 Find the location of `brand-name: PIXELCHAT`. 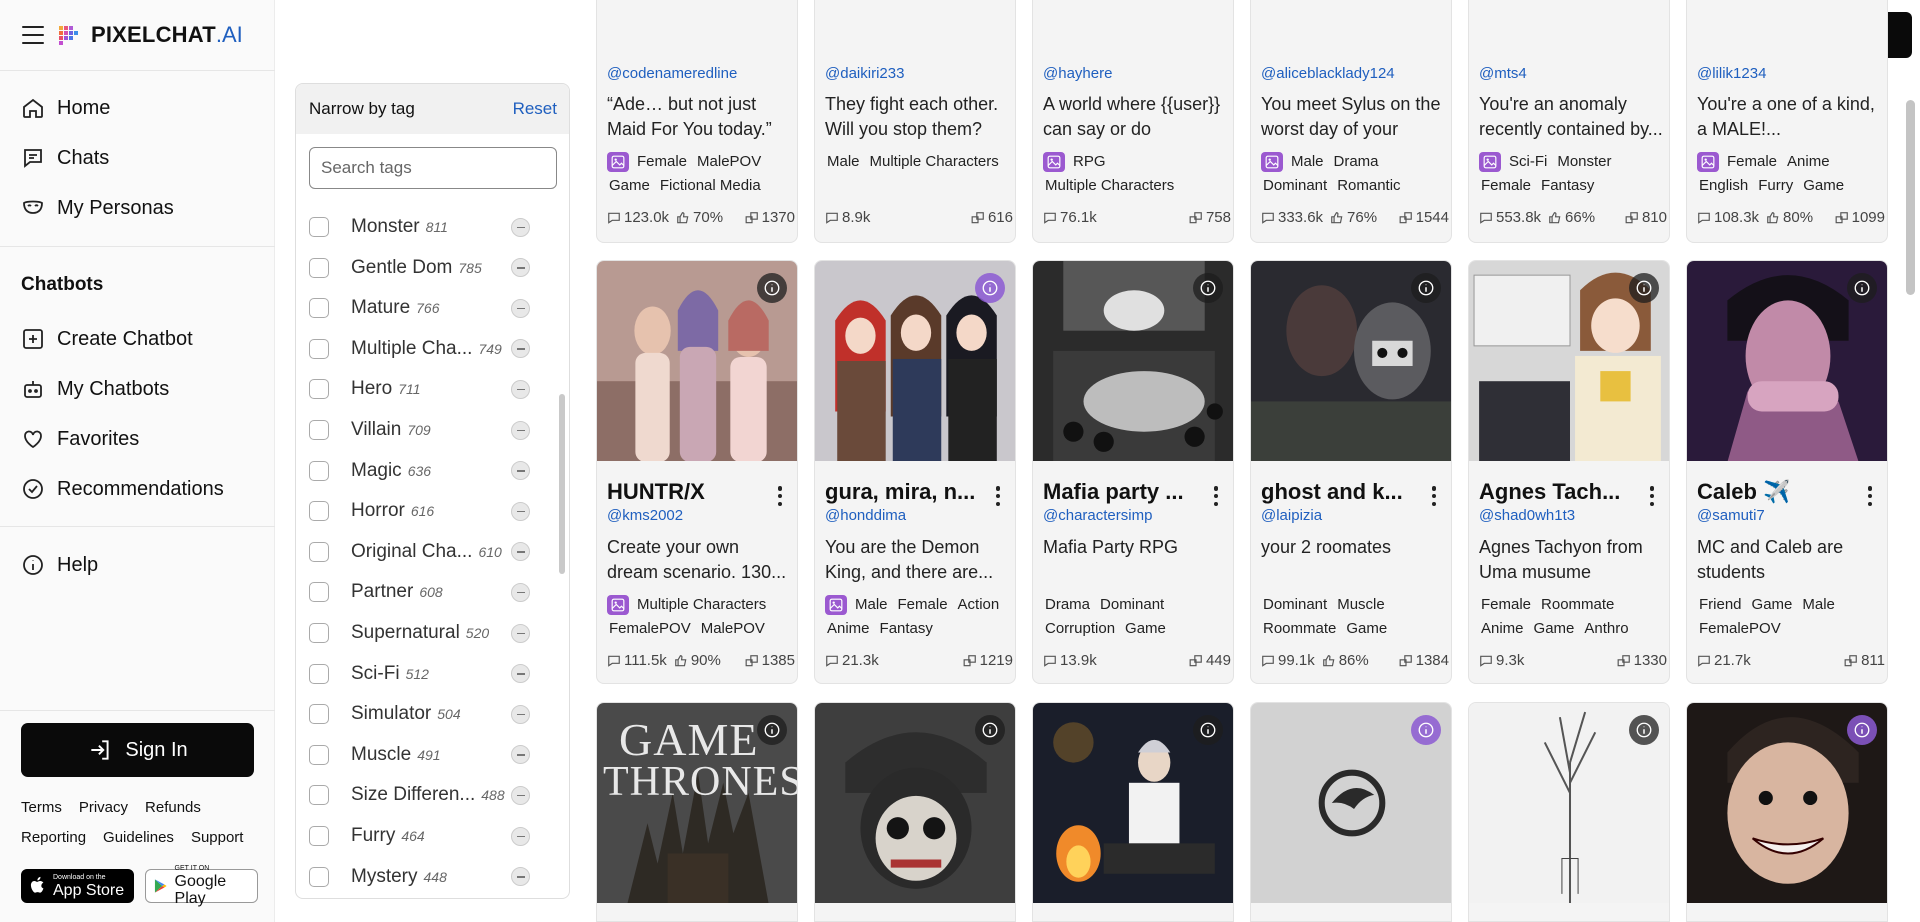

brand-name: PIXELCHAT is located at coordinates (153, 35).